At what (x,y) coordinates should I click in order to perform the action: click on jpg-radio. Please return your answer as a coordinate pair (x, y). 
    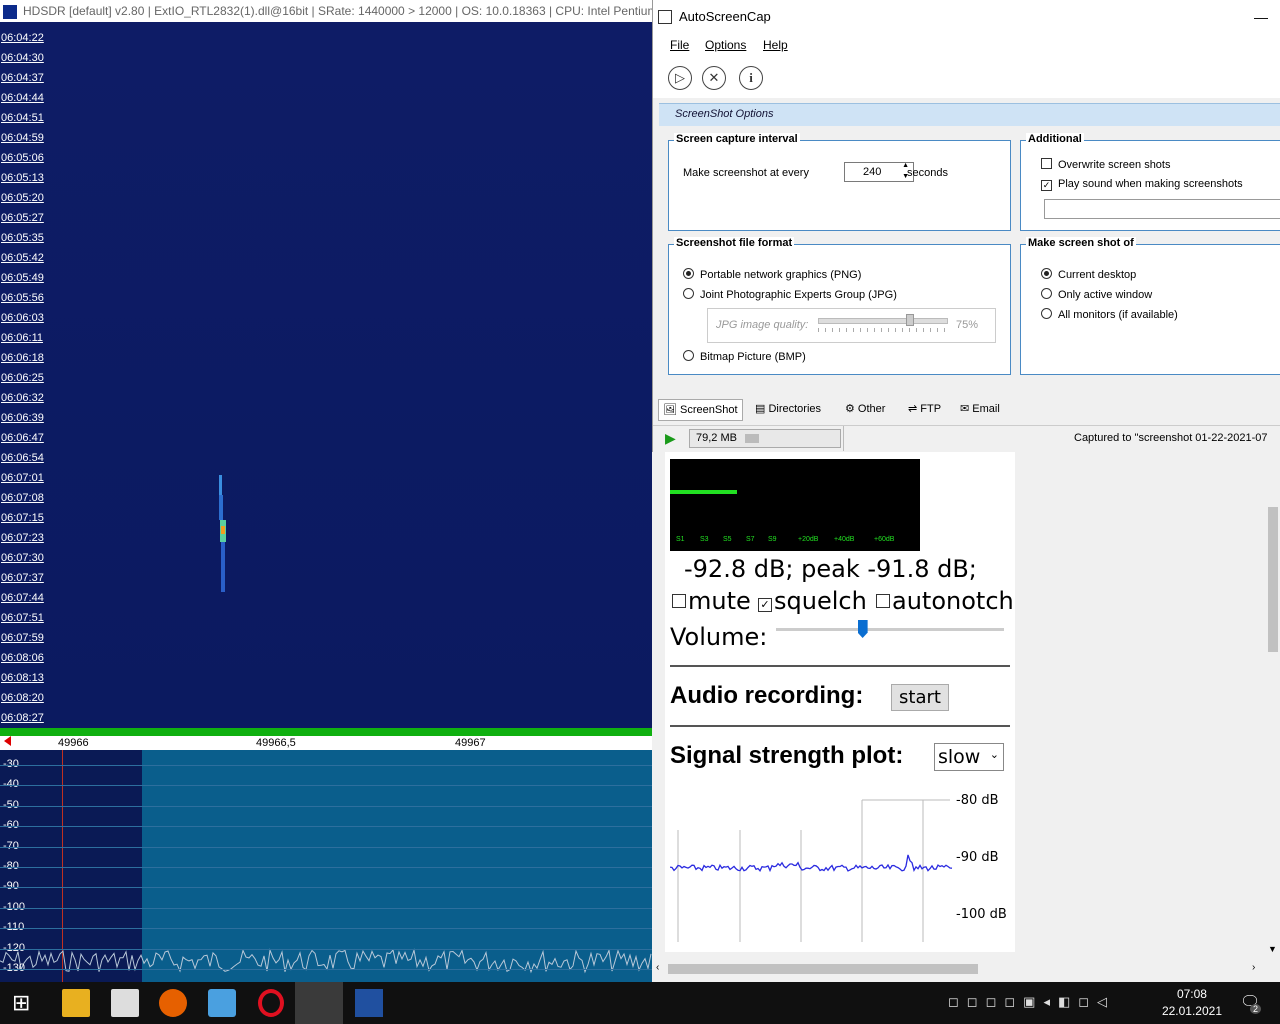
    Looking at the image, I should click on (688, 293).